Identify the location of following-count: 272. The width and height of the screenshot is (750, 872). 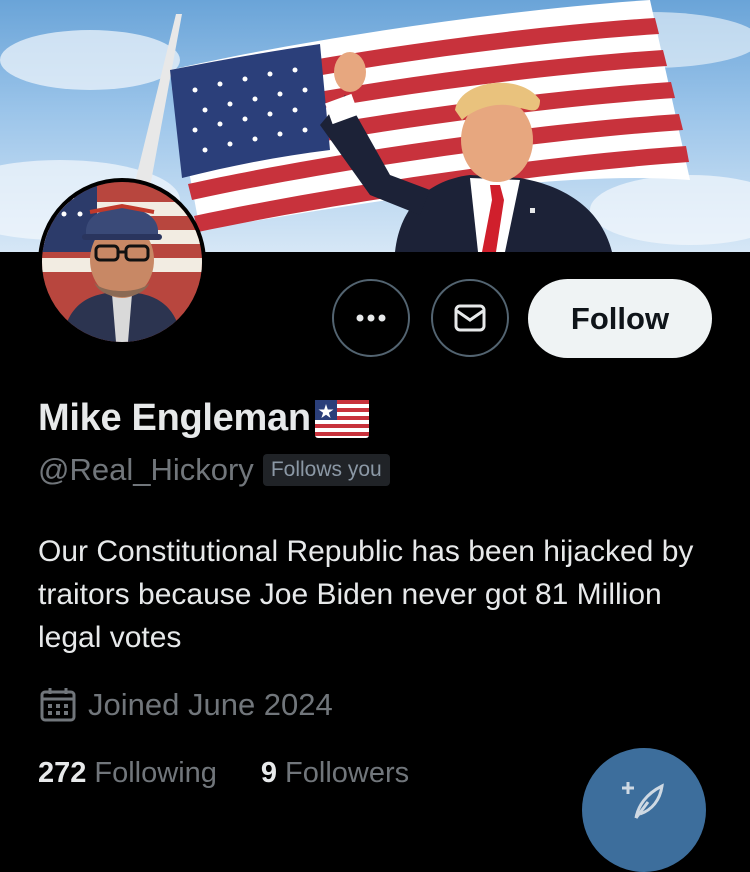
(62, 773).